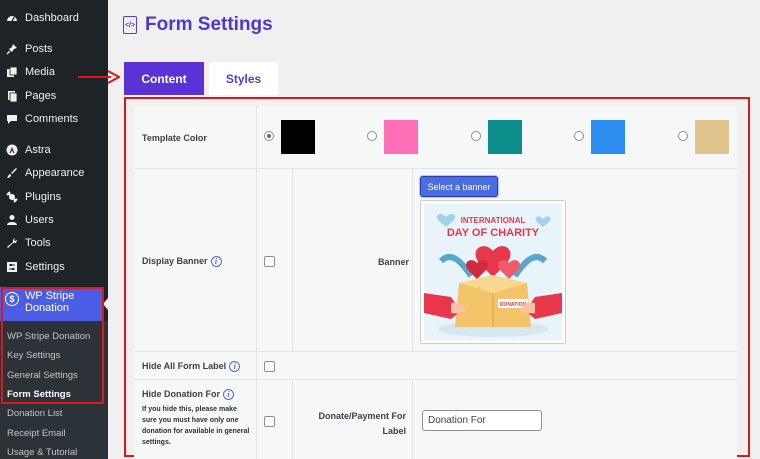  What do you see at coordinates (39, 394) in the screenshot?
I see `submenu-form-settings: Form Settings` at bounding box center [39, 394].